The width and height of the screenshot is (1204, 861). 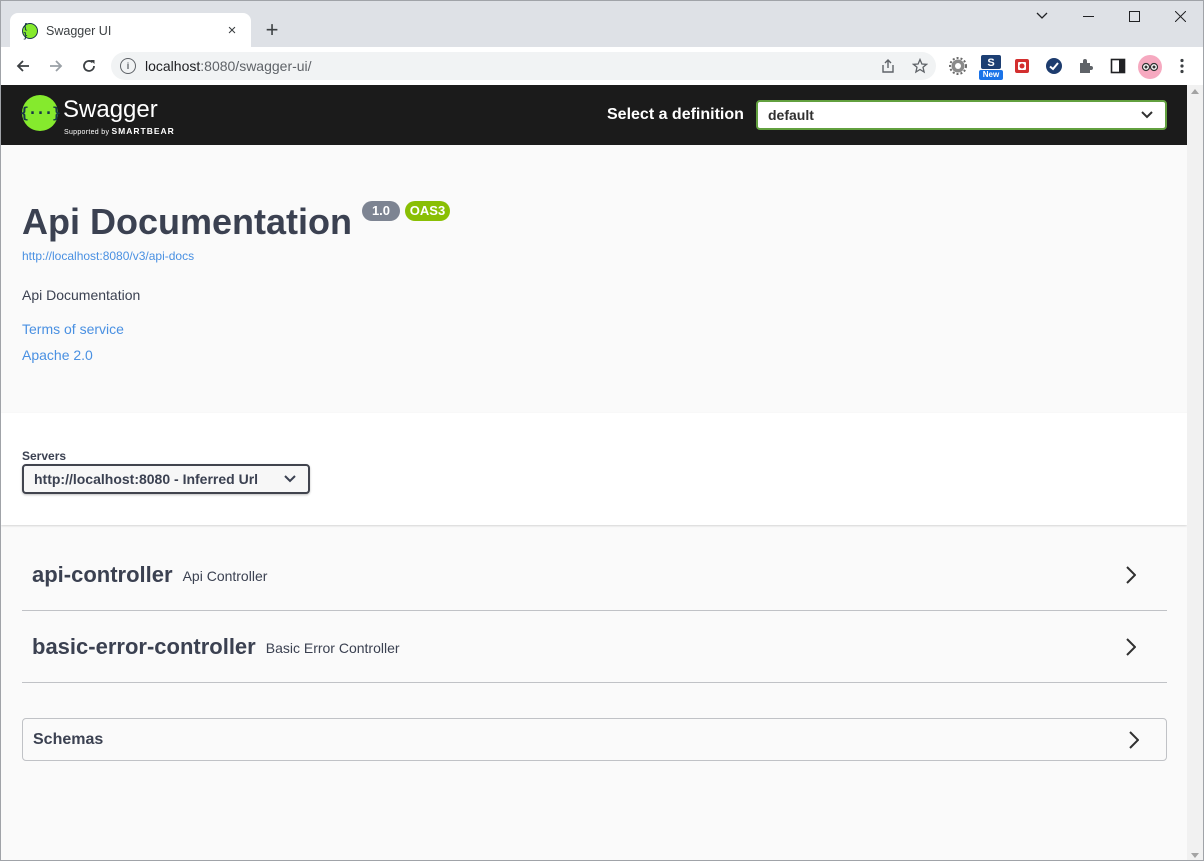 What do you see at coordinates (144, 646) in the screenshot?
I see `tag-name: basic-error-controller` at bounding box center [144, 646].